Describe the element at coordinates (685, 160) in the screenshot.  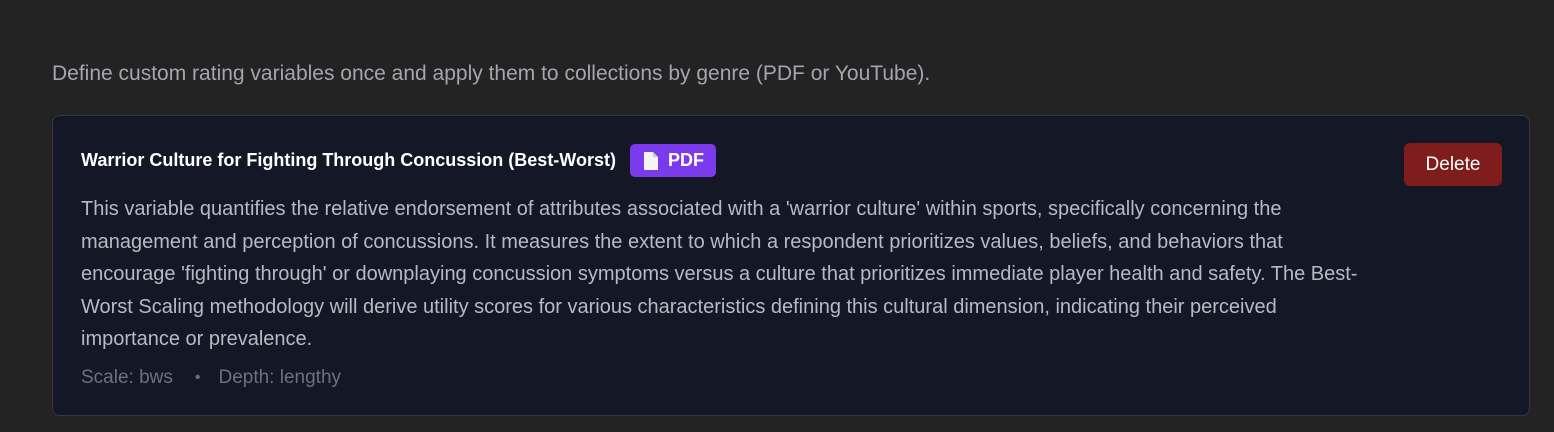
I see `genre-badge-label: PDF` at that location.